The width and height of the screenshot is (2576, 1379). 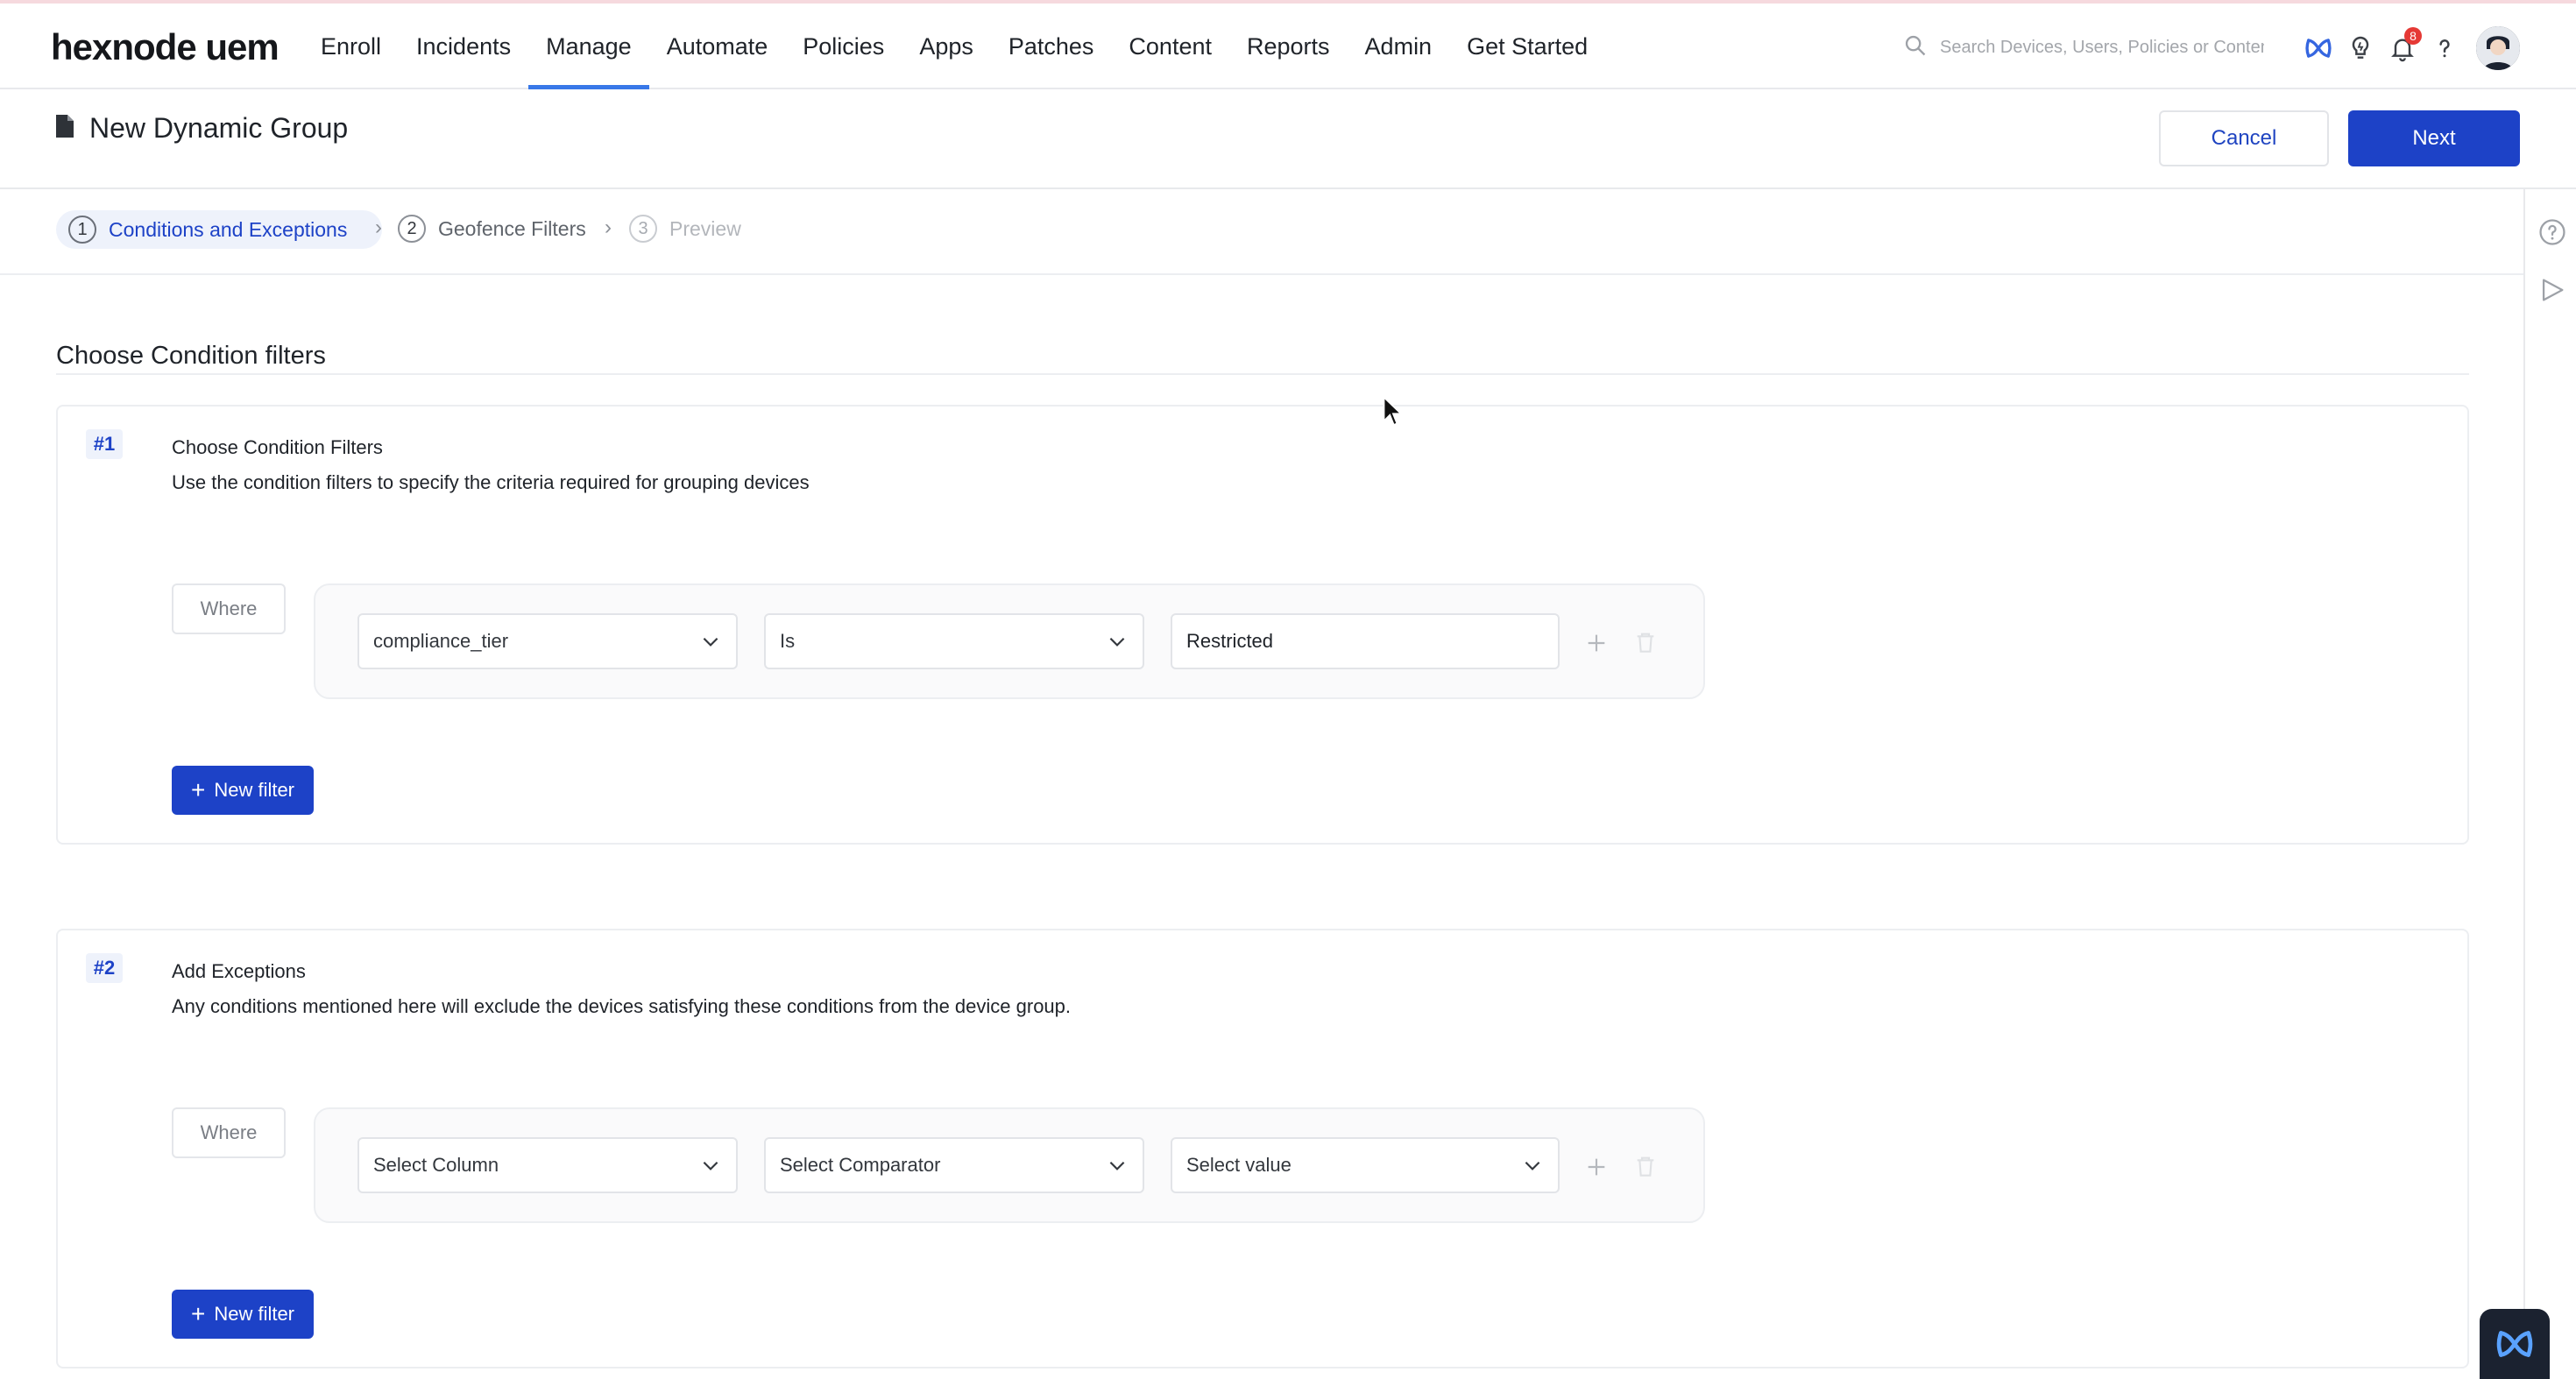 I want to click on global-search, so click(x=2087, y=47).